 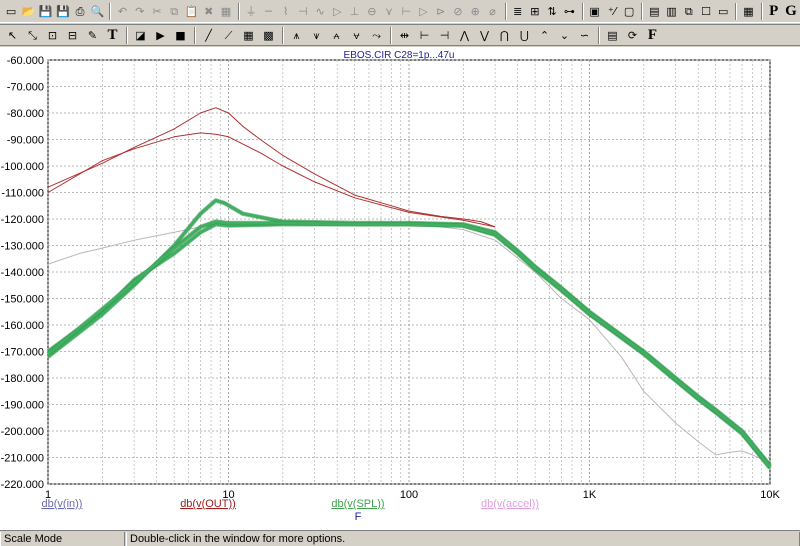 What do you see at coordinates (97, 11) in the screenshot?
I see `print-preview-icon: 🔍` at bounding box center [97, 11].